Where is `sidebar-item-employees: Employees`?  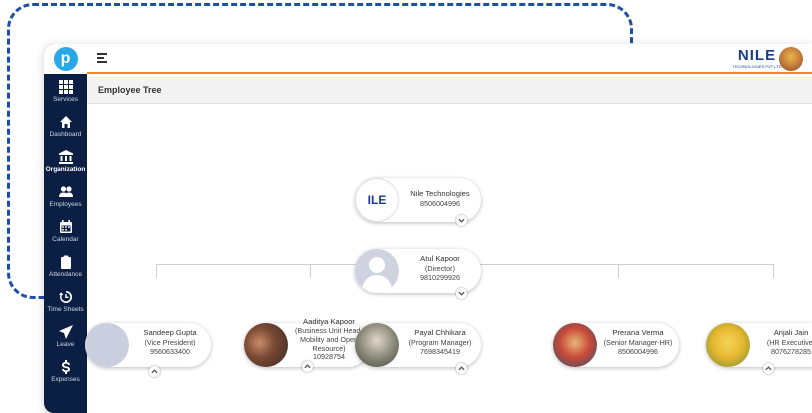 sidebar-item-employees: Employees is located at coordinates (65, 196).